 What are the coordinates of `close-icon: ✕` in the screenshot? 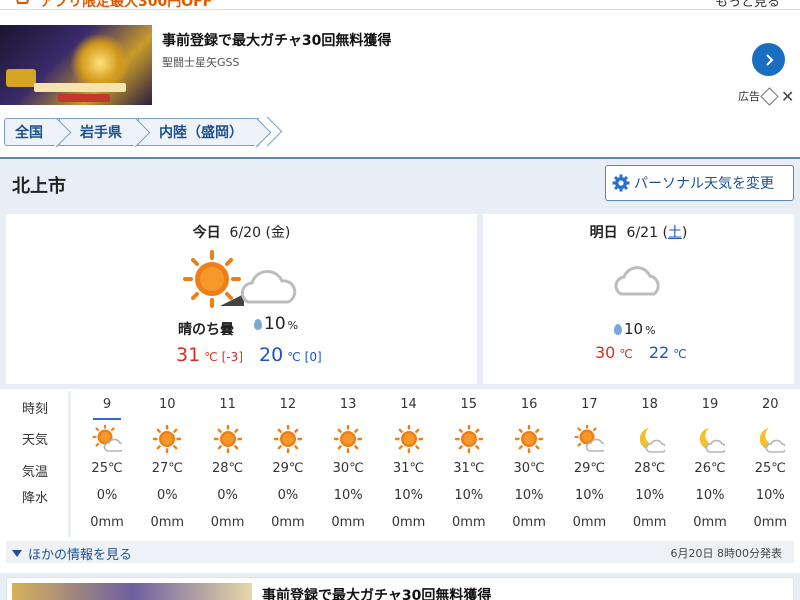 It's located at (787, 96).